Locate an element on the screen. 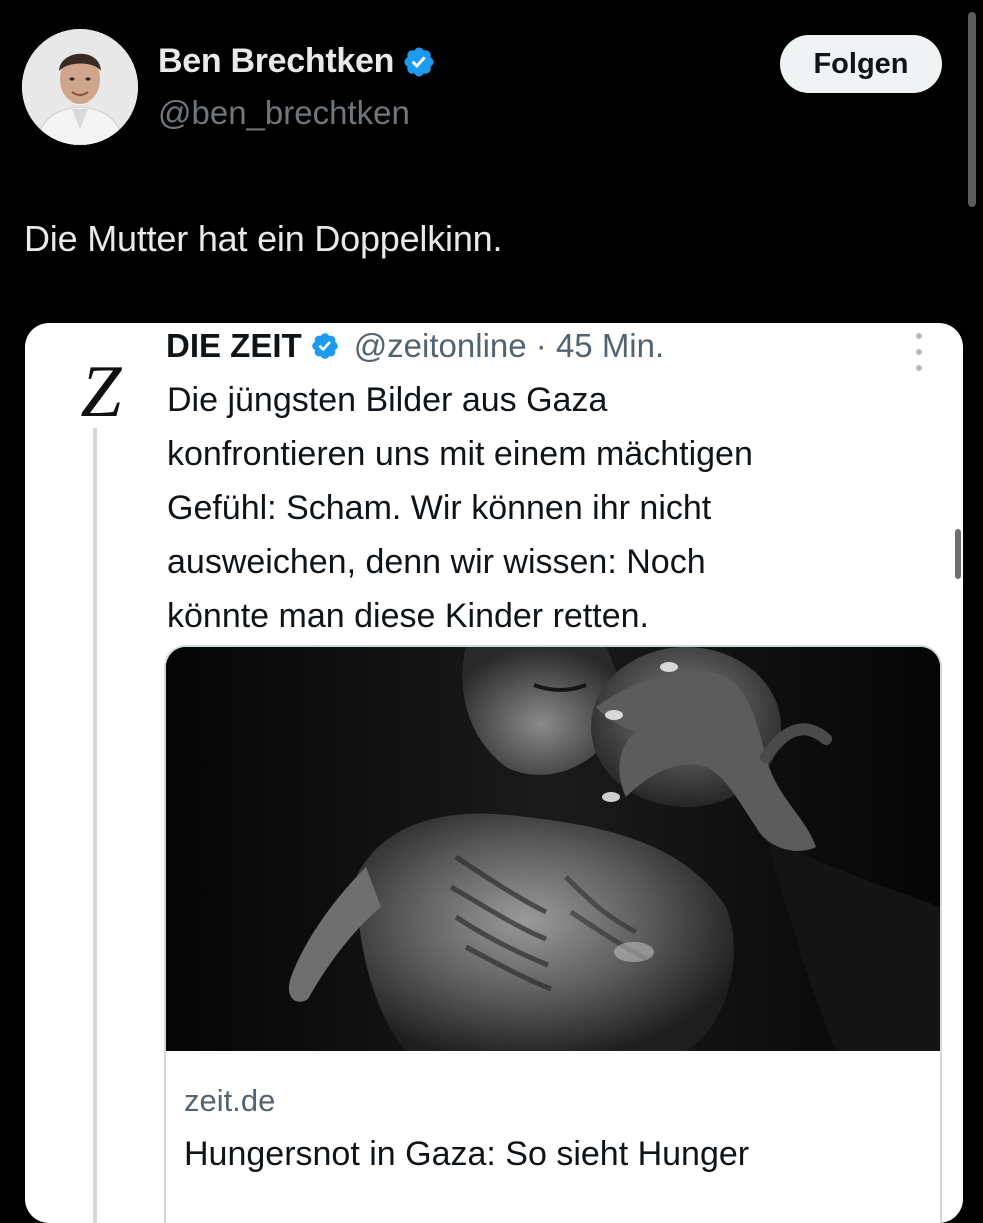  tweet-text: Die Mutter hat ein Doppelkinn. is located at coordinates (263, 238).